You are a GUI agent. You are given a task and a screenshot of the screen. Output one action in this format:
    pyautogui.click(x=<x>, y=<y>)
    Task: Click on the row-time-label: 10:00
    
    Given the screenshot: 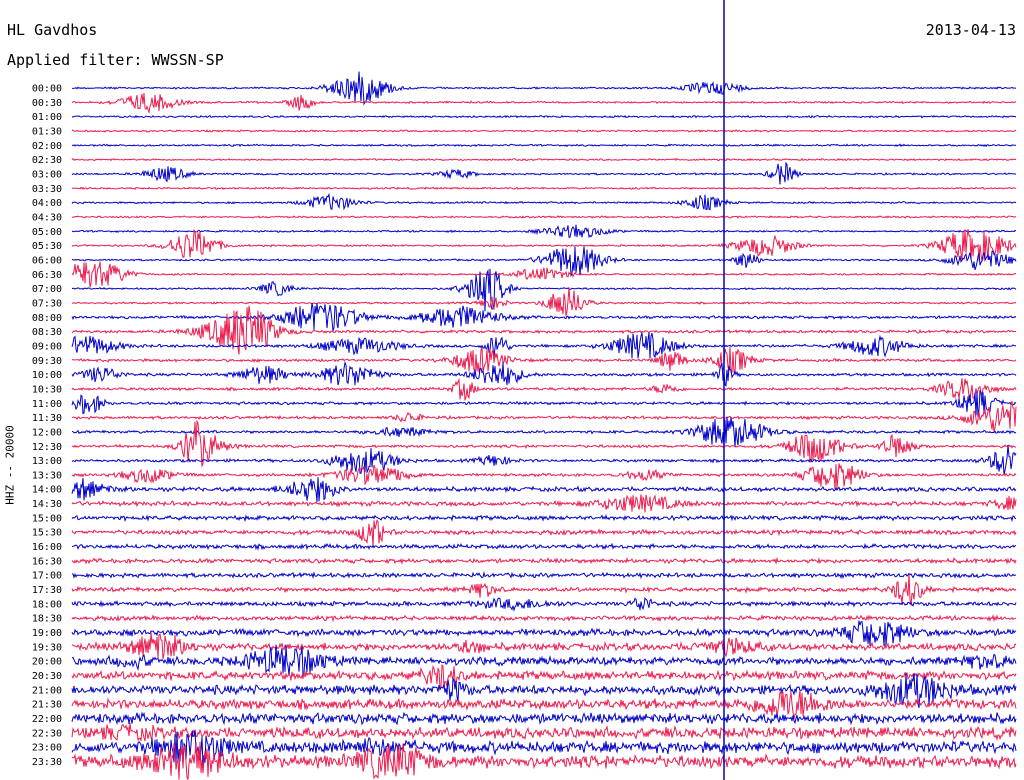 What is the action you would take?
    pyautogui.click(x=47, y=375)
    